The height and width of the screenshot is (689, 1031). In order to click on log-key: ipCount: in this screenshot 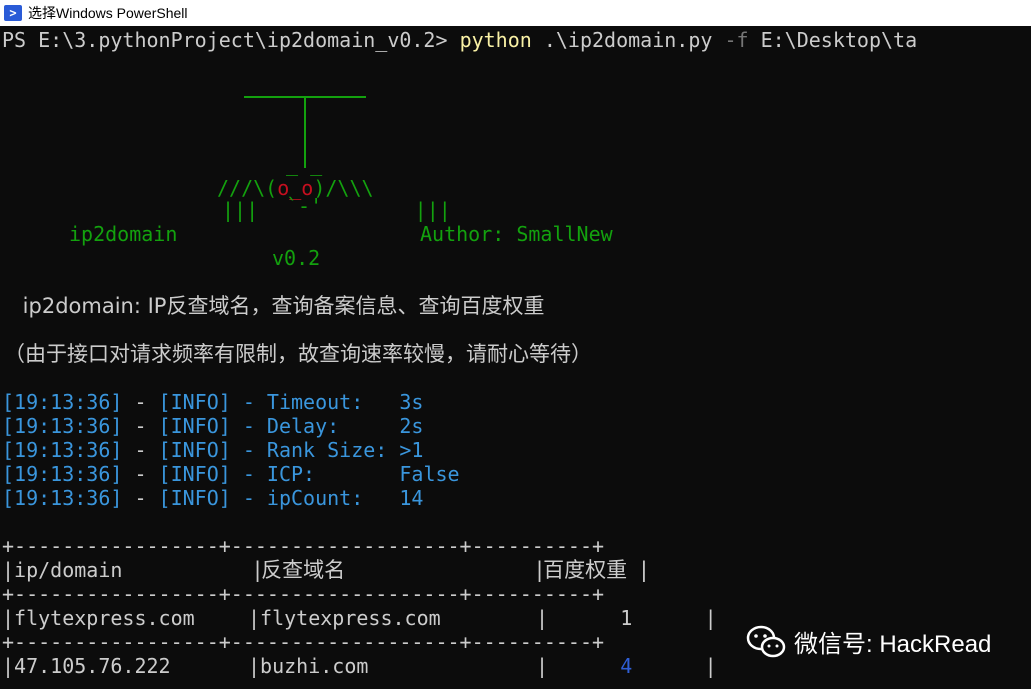, I will do `click(333, 498)`.